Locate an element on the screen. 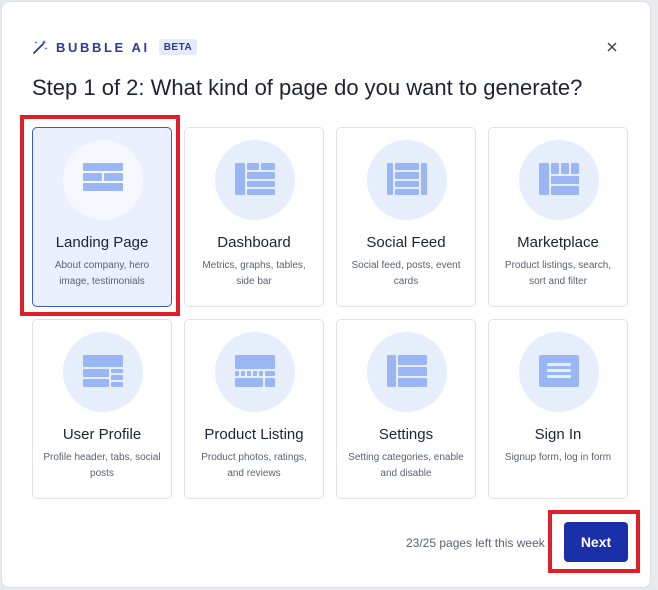 This screenshot has height=590, width=658. card-title: Product Listing is located at coordinates (254, 434).